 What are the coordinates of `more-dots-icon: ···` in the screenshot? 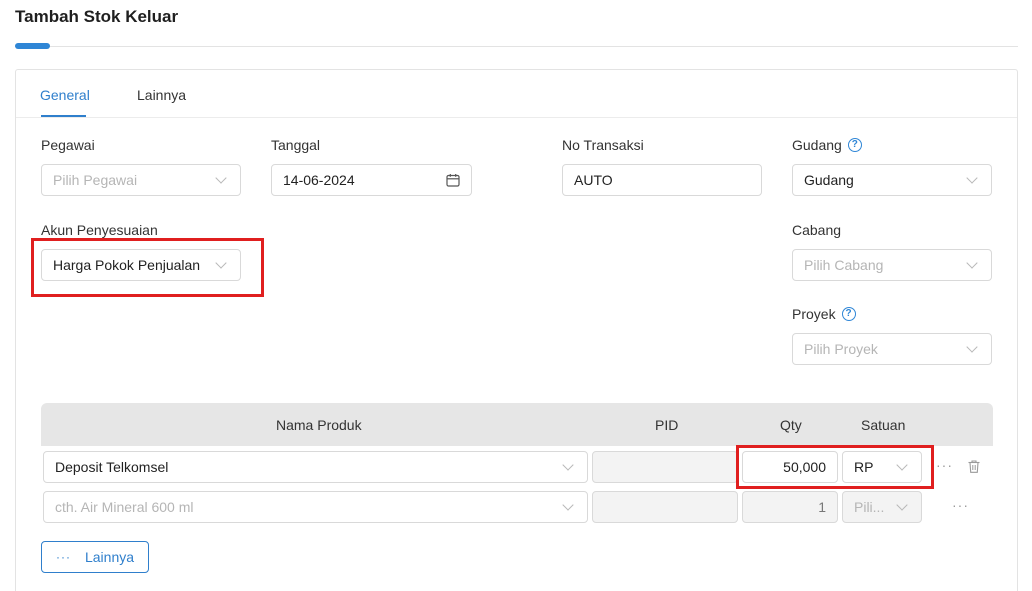 It's located at (63, 557).